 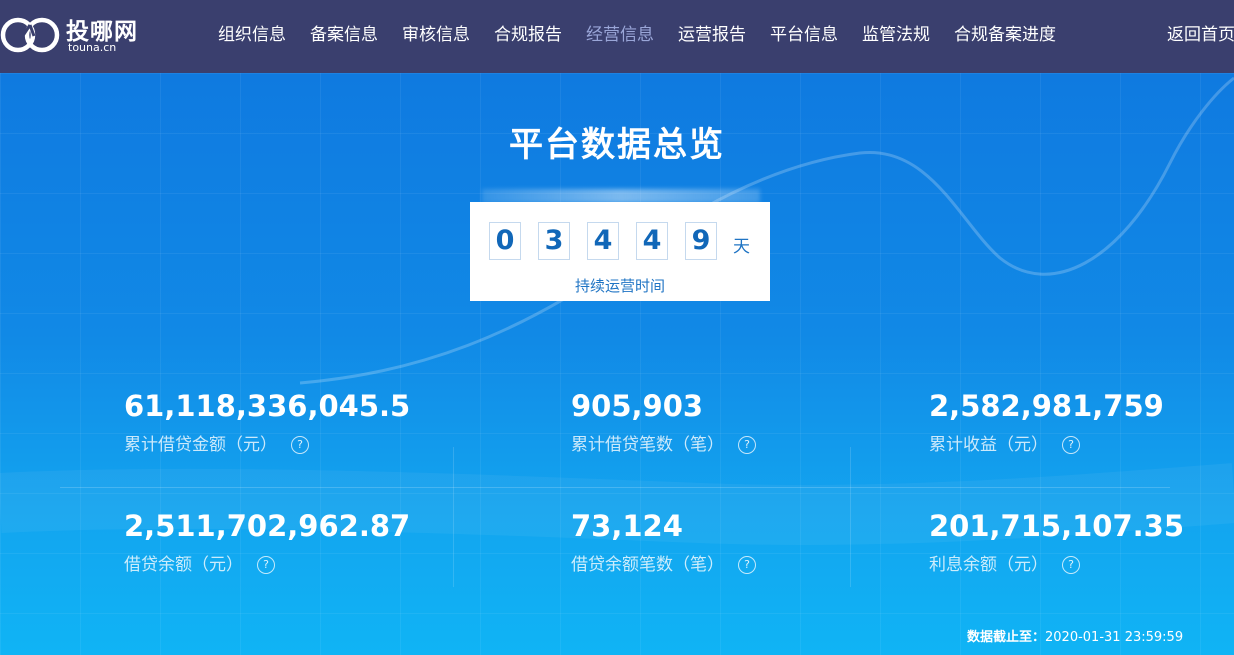 I want to click on stat-value: 2,582,981,759, so click(x=1046, y=406).